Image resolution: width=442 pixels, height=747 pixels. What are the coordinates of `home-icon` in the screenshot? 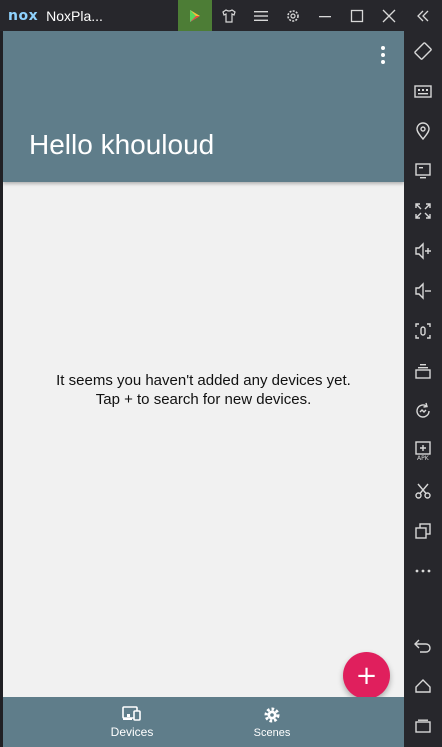 It's located at (423, 686).